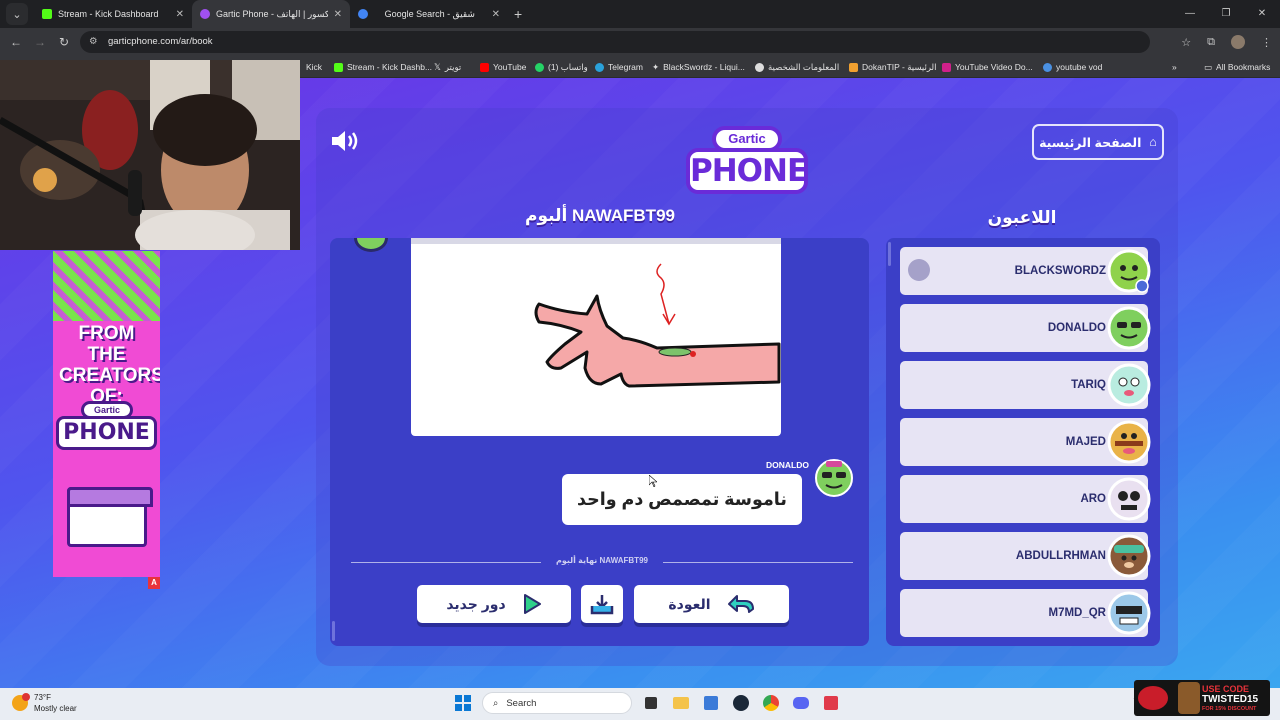 The image size is (1280, 720). What do you see at coordinates (363, 14) in the screenshot?
I see `google-icon` at bounding box center [363, 14].